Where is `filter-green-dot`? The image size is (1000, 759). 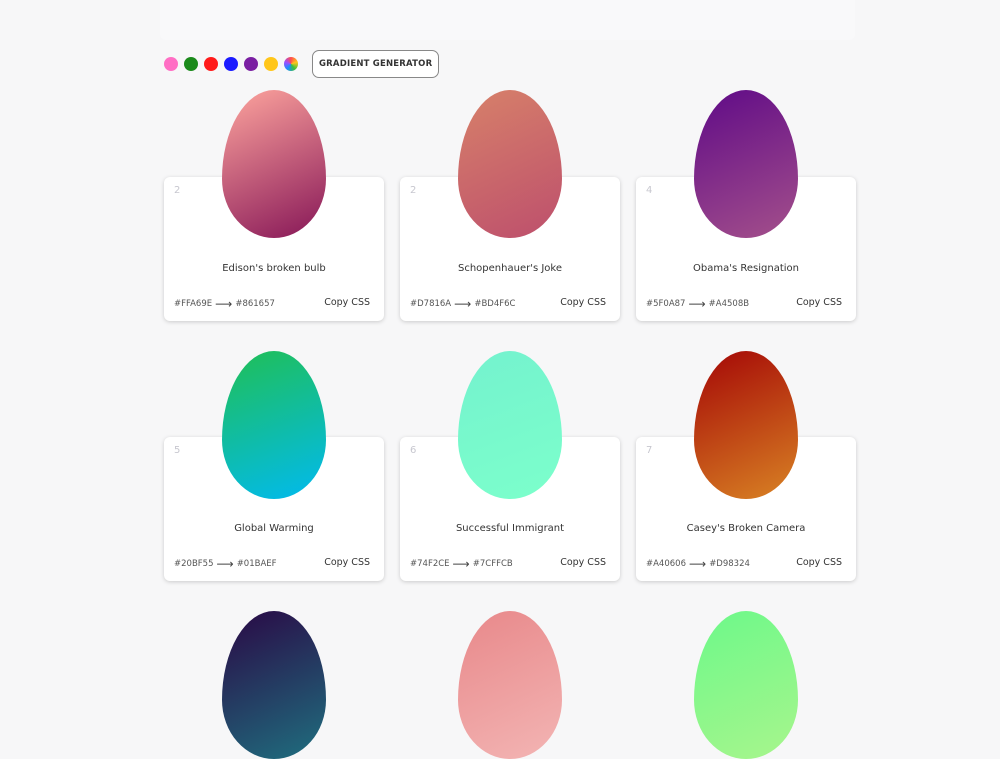 filter-green-dot is located at coordinates (191, 64).